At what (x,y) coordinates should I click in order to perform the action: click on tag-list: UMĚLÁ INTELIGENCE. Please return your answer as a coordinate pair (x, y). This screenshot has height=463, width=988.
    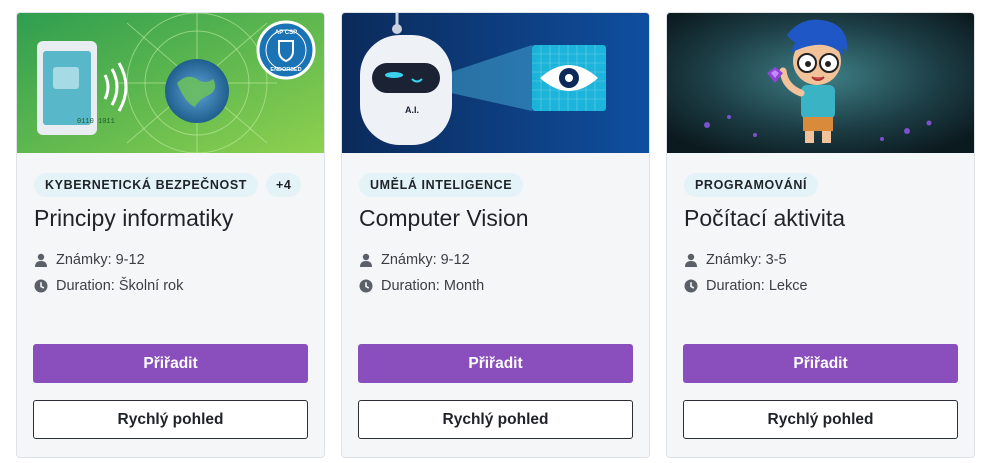
    Looking at the image, I should click on (441, 185).